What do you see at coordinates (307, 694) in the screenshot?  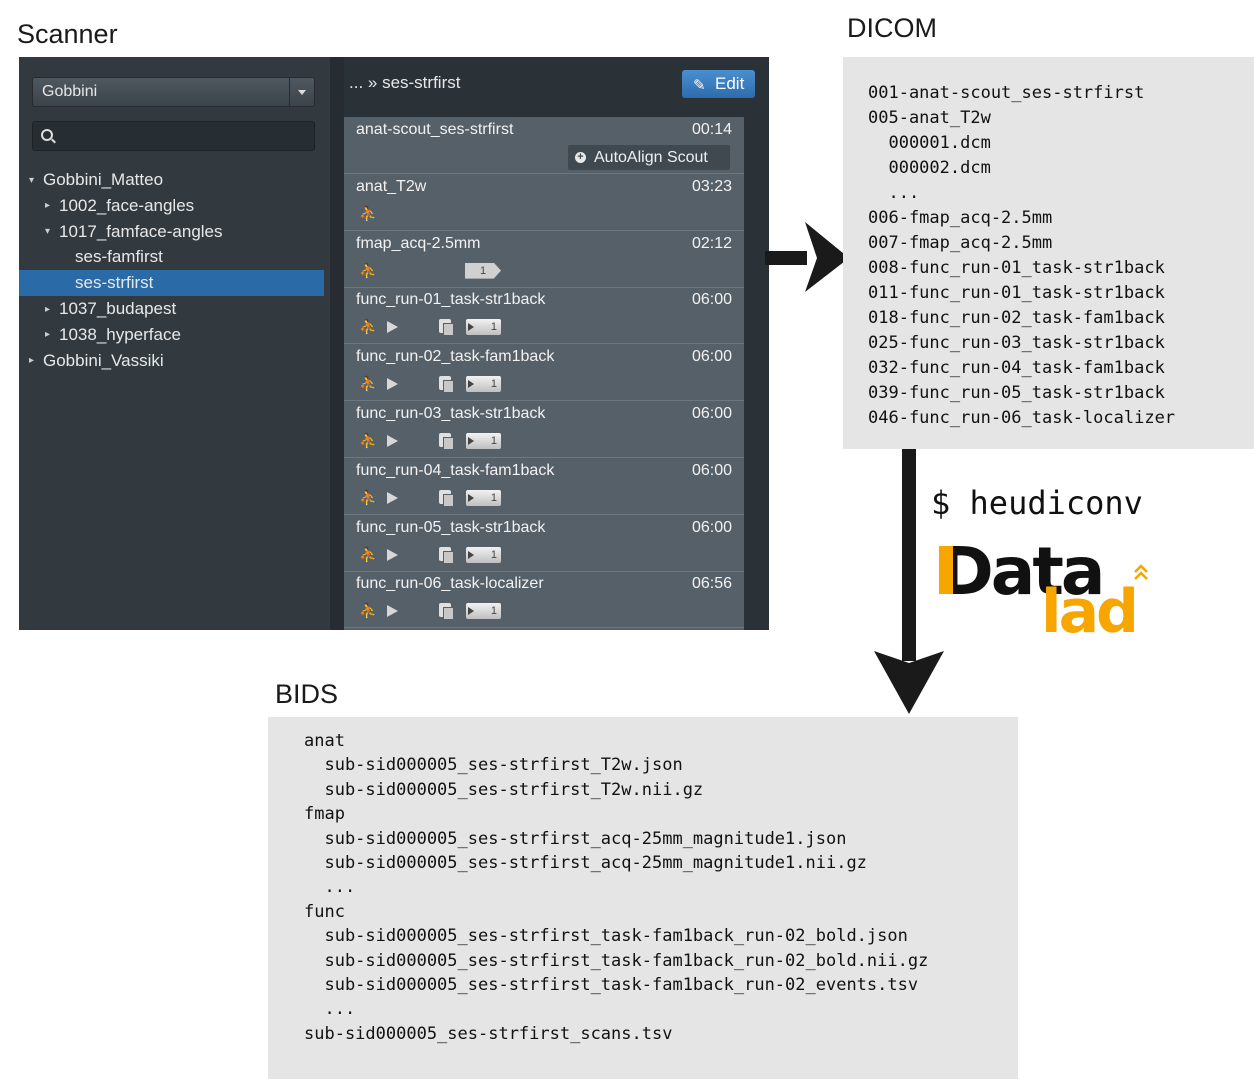 I see `bids-title: BIDS` at bounding box center [307, 694].